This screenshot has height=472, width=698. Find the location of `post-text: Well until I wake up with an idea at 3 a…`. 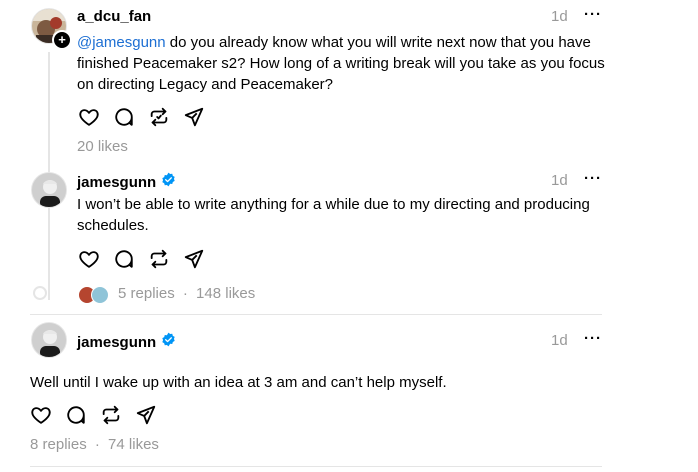

post-text: Well until I wake up with an idea at 3 a… is located at coordinates (238, 382).